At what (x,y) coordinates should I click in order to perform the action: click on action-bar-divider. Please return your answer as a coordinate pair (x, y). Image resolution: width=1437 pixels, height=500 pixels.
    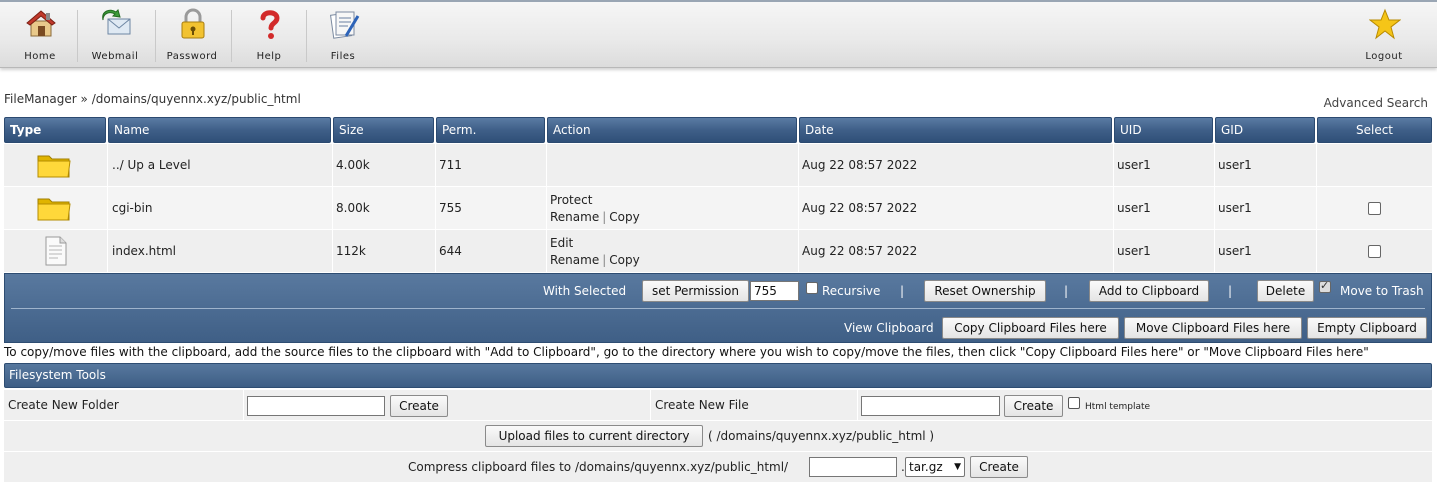
    Looking at the image, I should click on (718, 308).